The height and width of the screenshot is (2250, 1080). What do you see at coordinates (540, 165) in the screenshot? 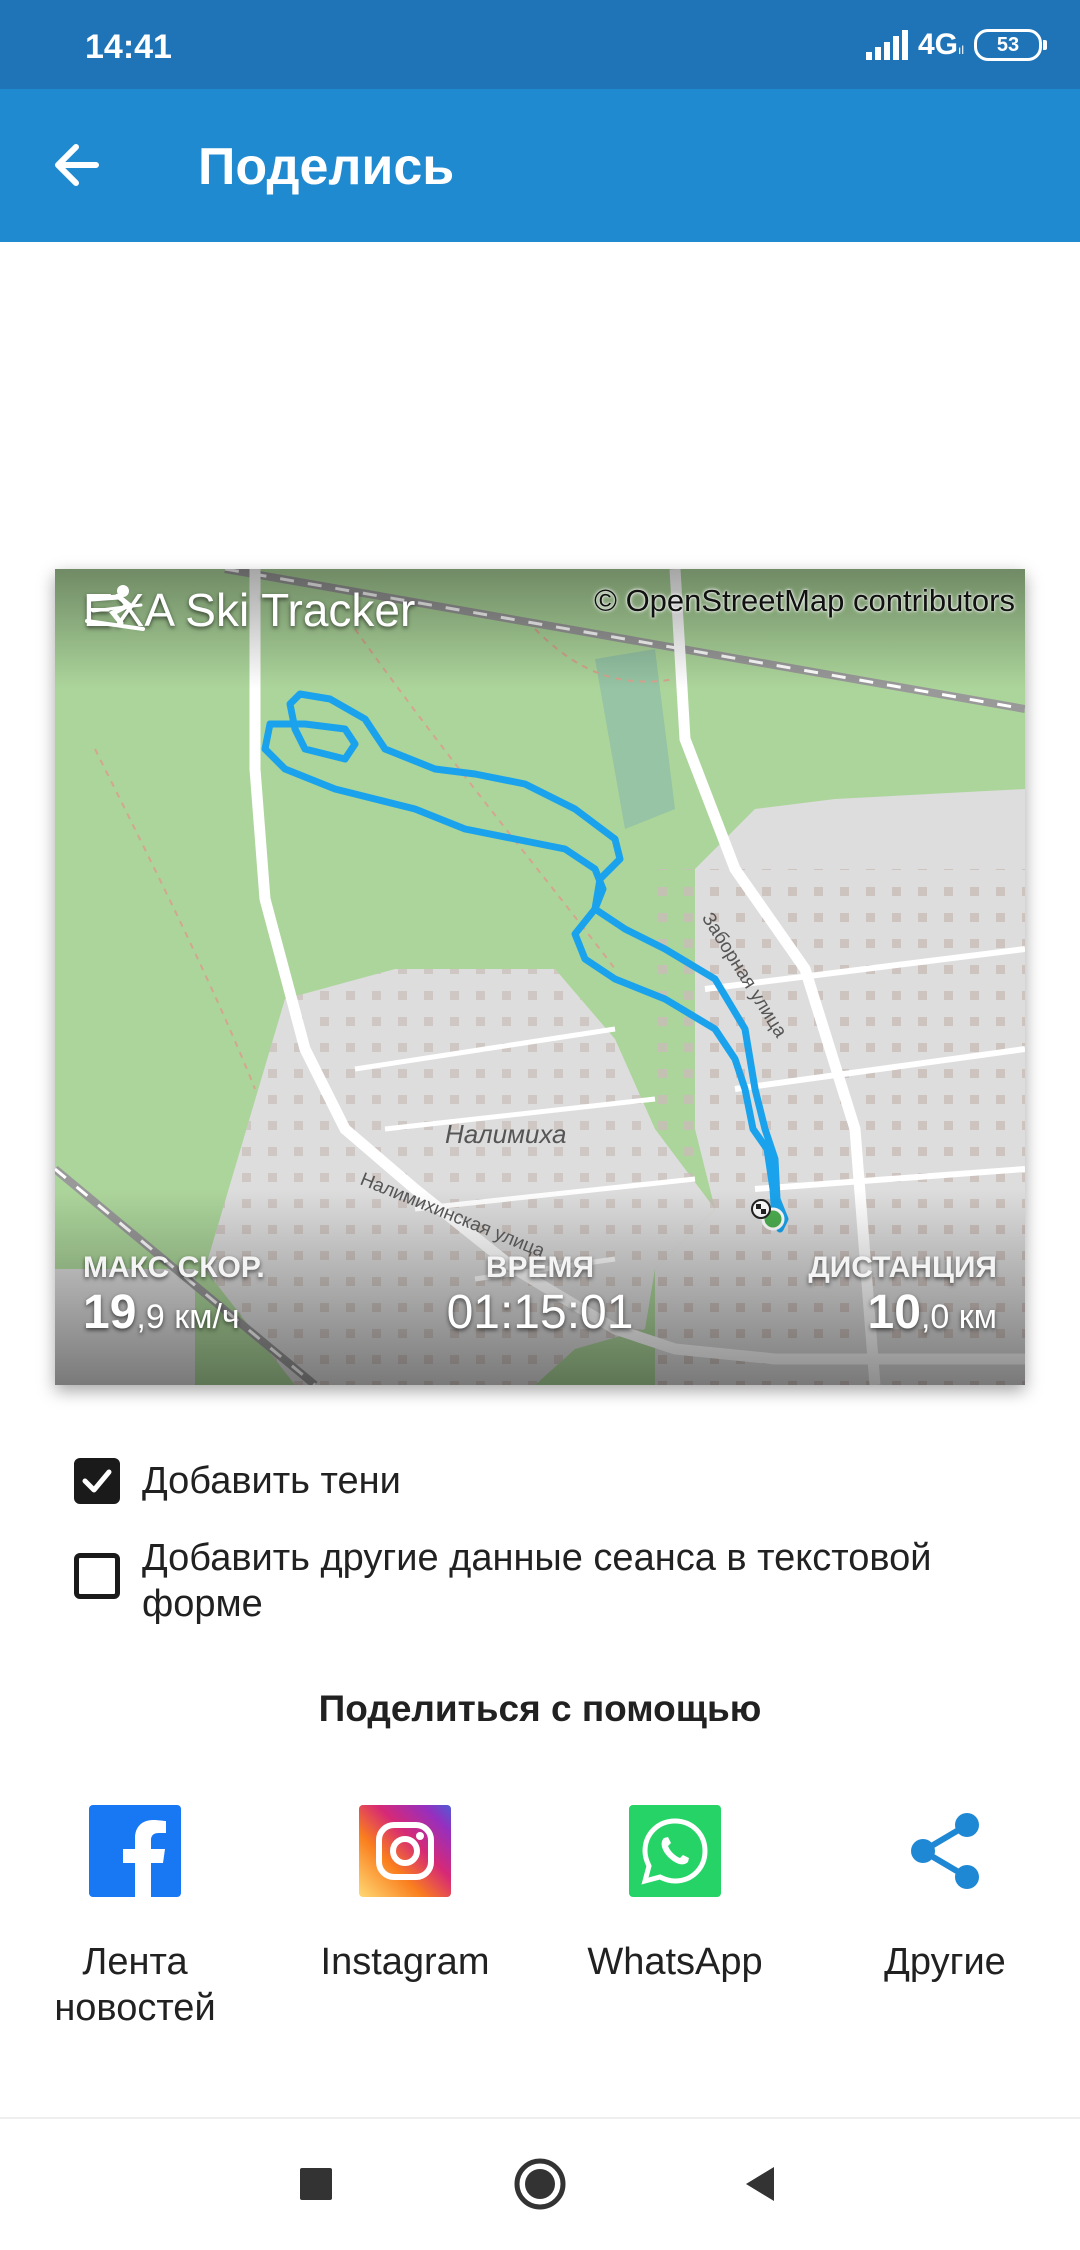
I see `app-bar: Поделись` at bounding box center [540, 165].